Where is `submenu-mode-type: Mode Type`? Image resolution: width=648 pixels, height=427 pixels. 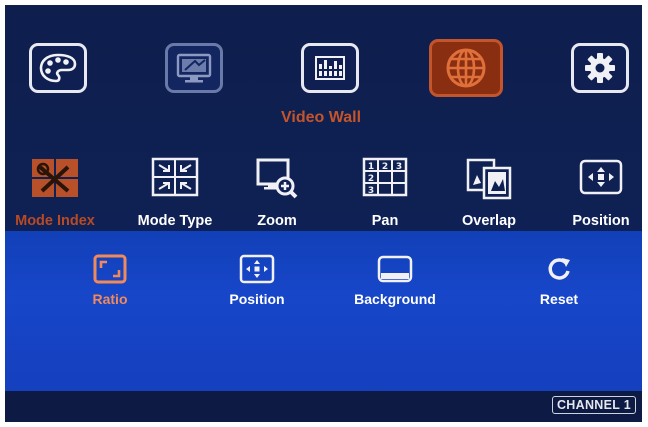 submenu-mode-type: Mode Type is located at coordinates (175, 193).